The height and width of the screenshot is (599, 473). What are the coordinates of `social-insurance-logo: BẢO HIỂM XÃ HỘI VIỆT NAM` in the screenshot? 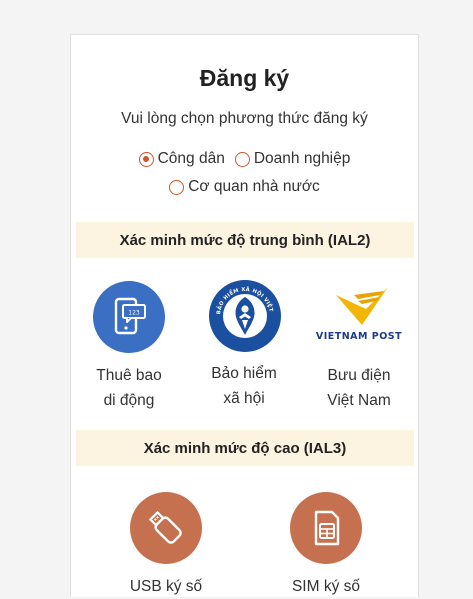 It's located at (243, 313).